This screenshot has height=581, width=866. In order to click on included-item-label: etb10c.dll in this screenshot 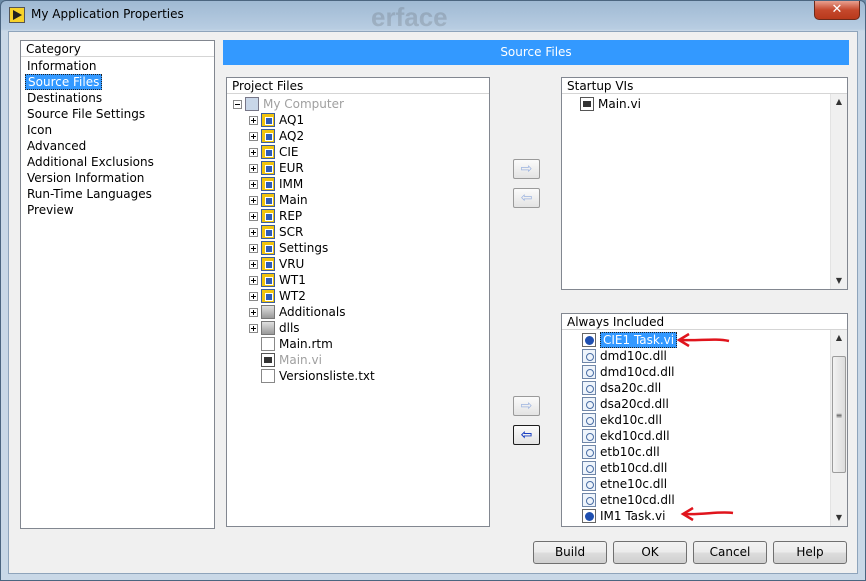, I will do `click(630, 452)`.